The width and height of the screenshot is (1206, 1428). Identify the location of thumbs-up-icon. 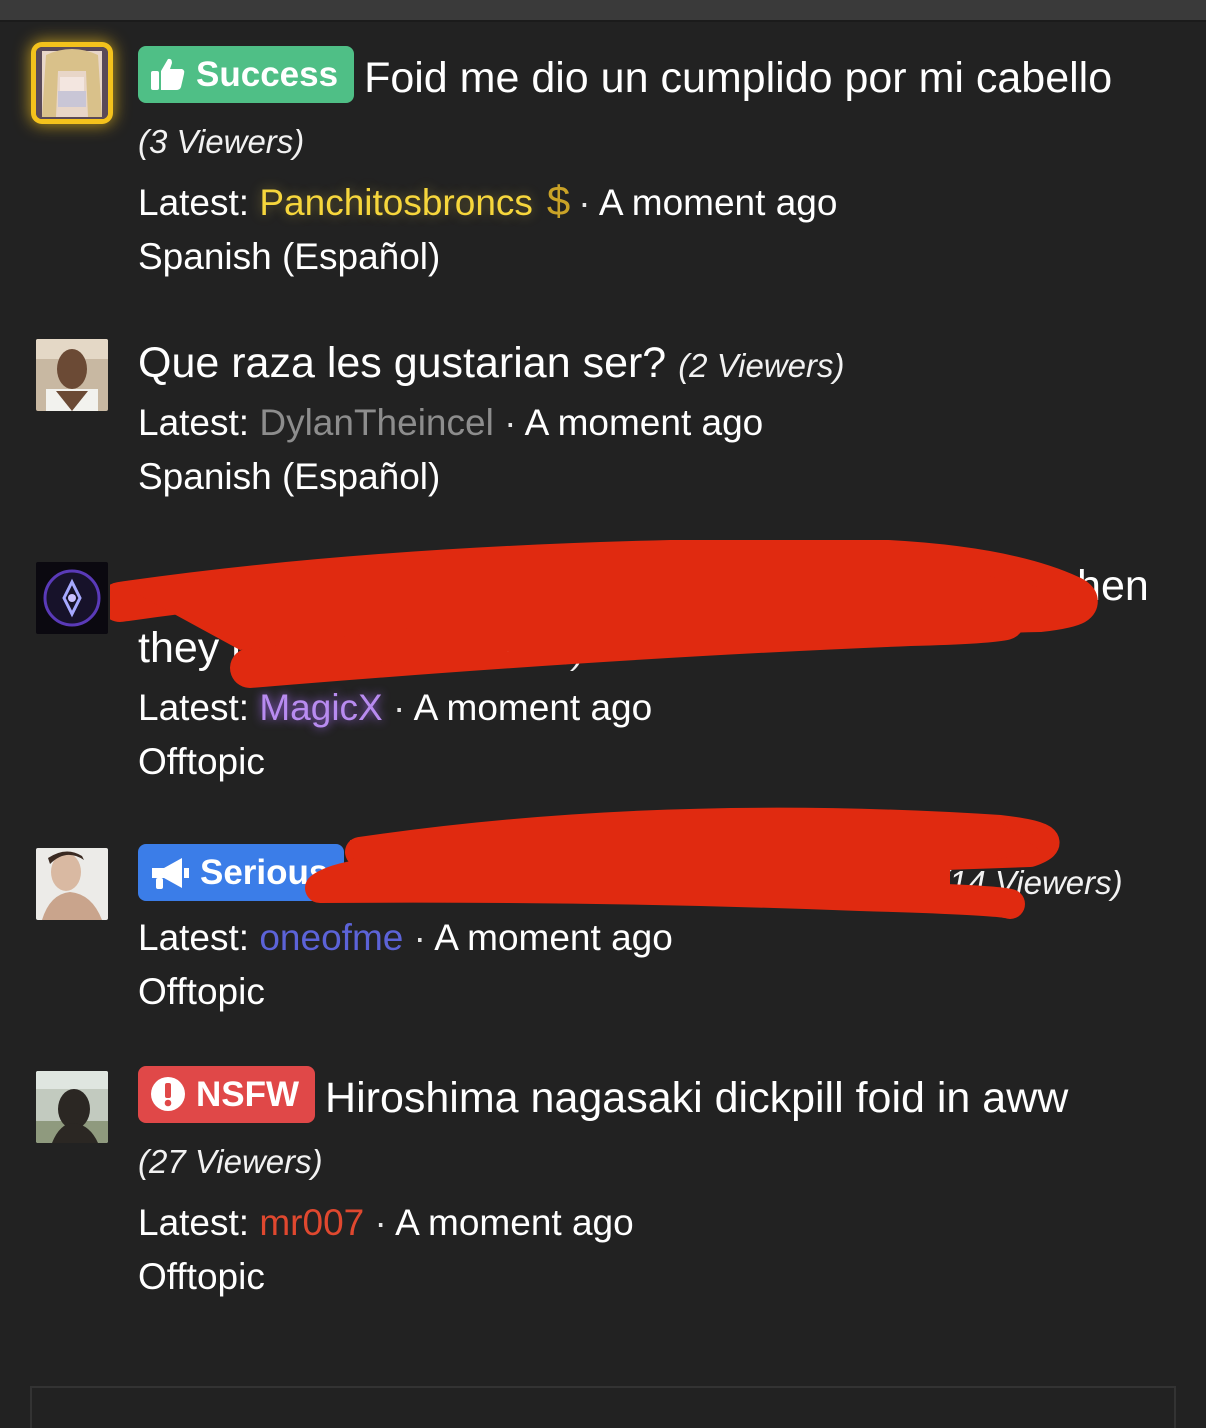
(168, 74).